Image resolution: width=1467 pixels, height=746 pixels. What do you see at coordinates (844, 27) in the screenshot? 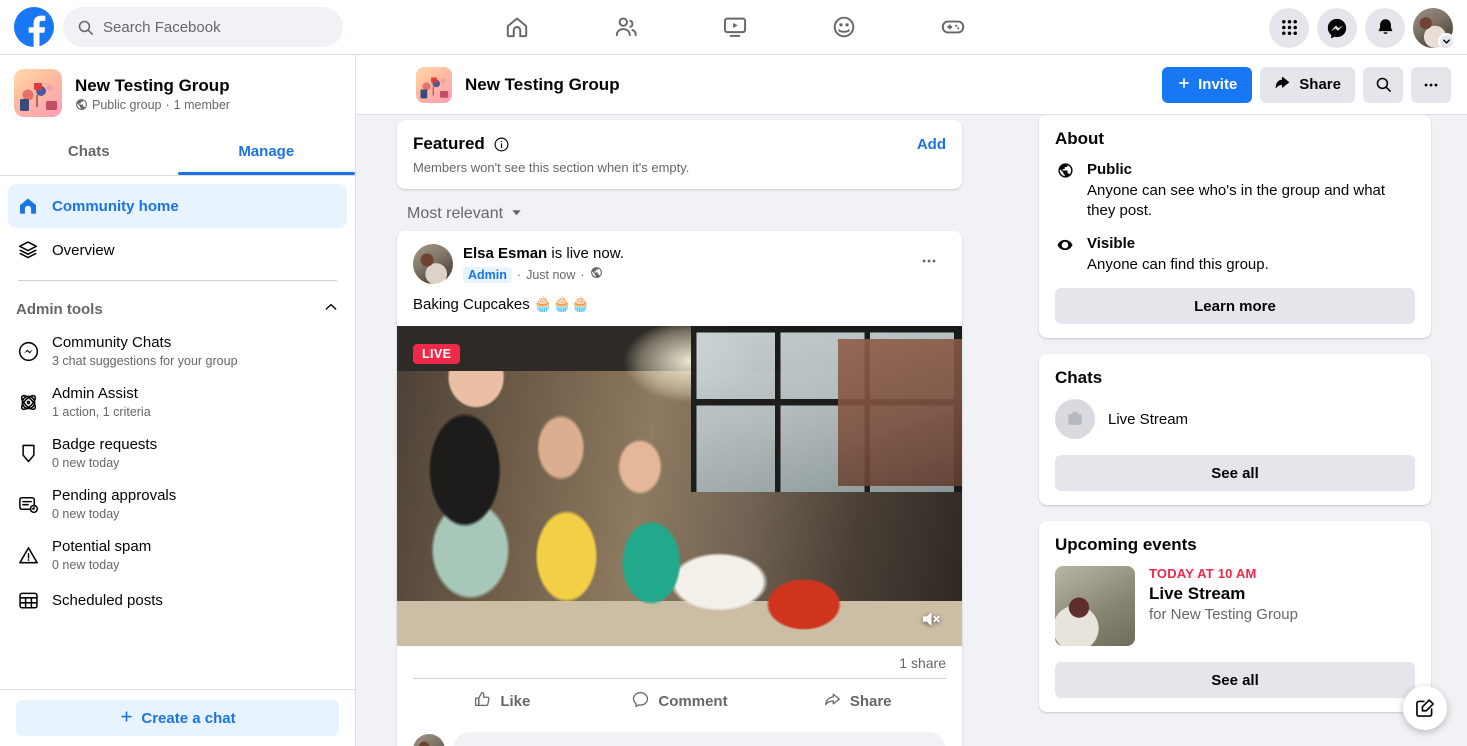
I see `nav-marketplace` at bounding box center [844, 27].